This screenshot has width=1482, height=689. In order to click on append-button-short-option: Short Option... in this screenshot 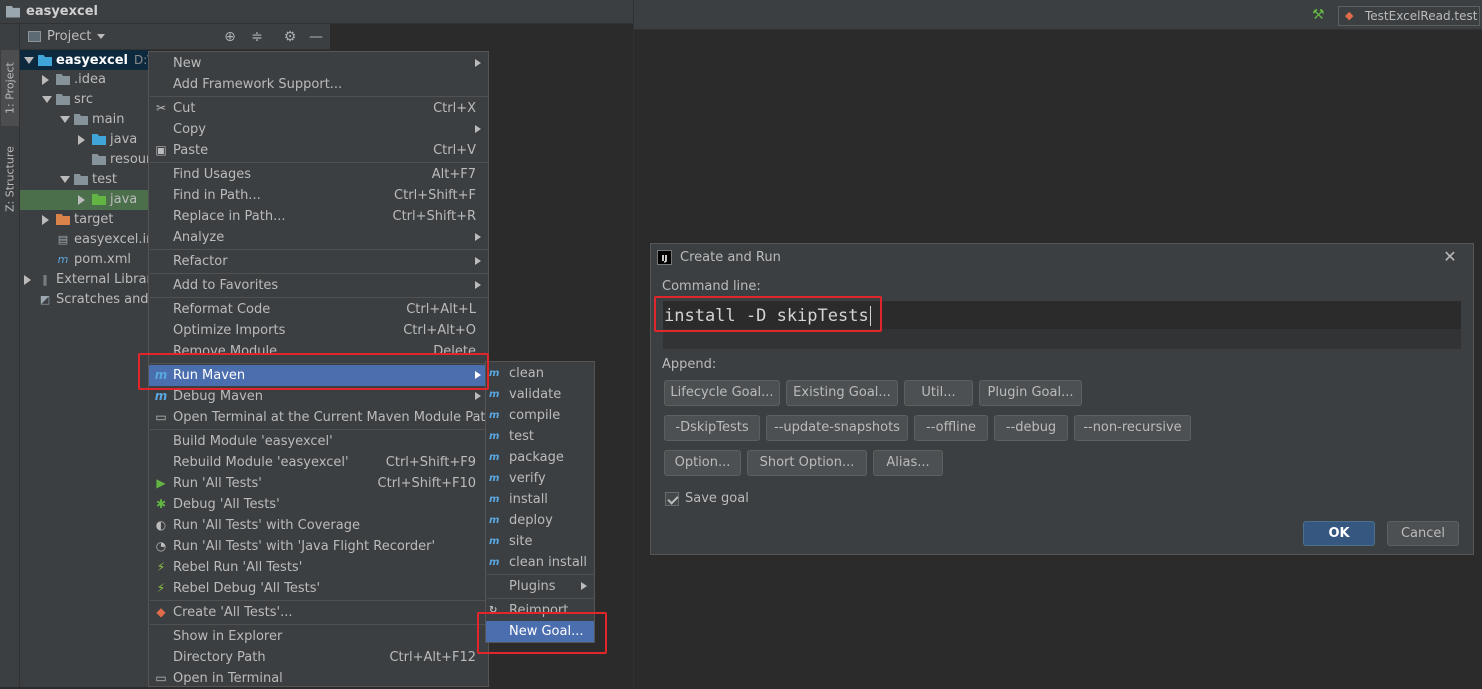, I will do `click(807, 463)`.